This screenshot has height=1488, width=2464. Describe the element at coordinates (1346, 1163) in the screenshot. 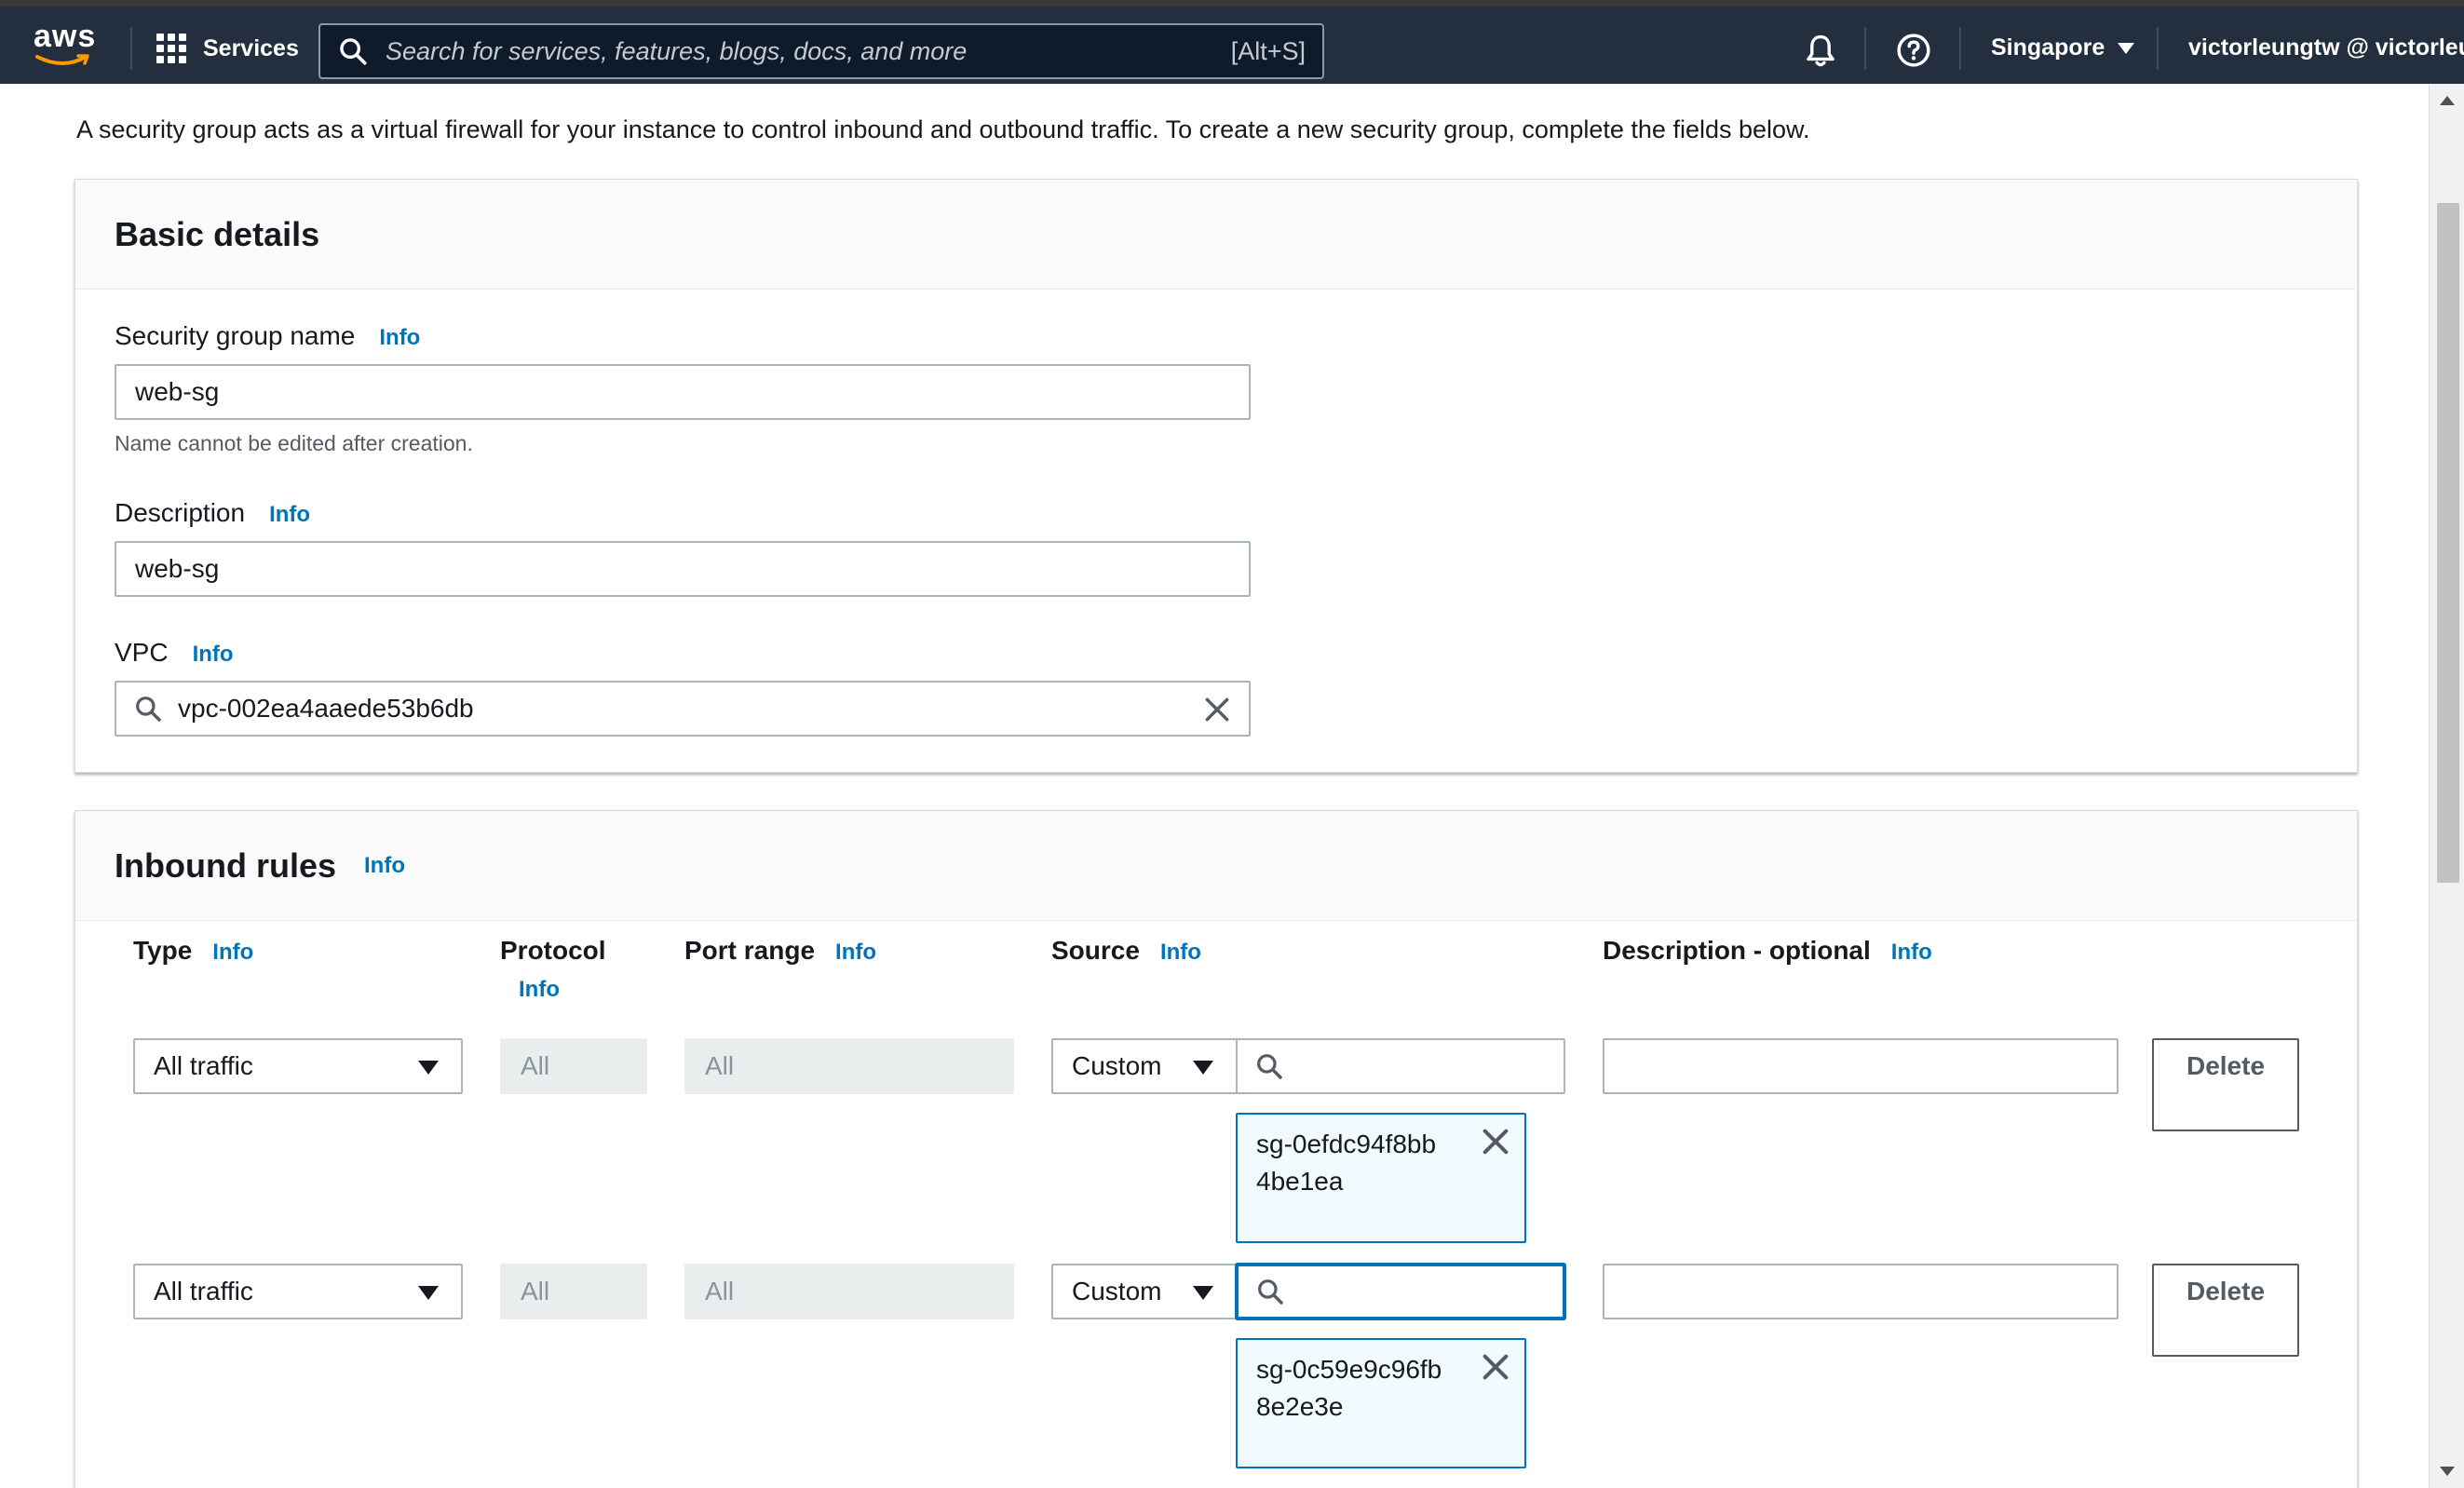

I see `source-token-text: sg-0efdc94f8bb4be1ea` at that location.